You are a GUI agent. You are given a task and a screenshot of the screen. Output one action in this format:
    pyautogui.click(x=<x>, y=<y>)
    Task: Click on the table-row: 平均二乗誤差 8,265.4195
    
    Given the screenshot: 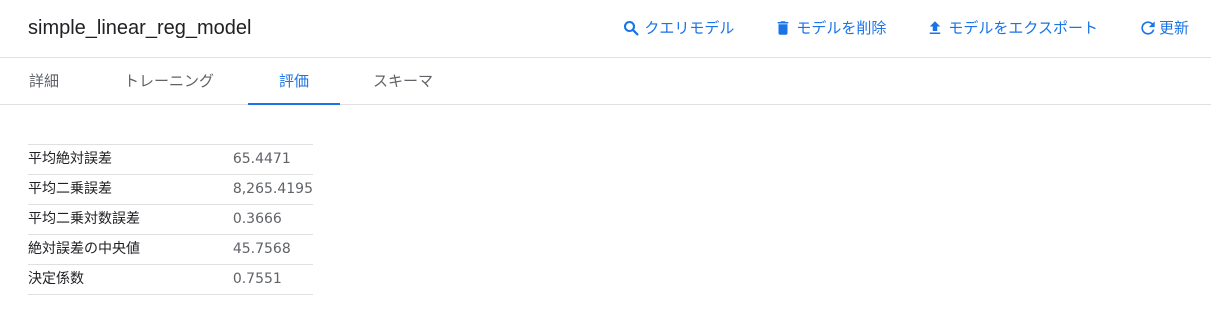 What is the action you would take?
    pyautogui.click(x=170, y=189)
    